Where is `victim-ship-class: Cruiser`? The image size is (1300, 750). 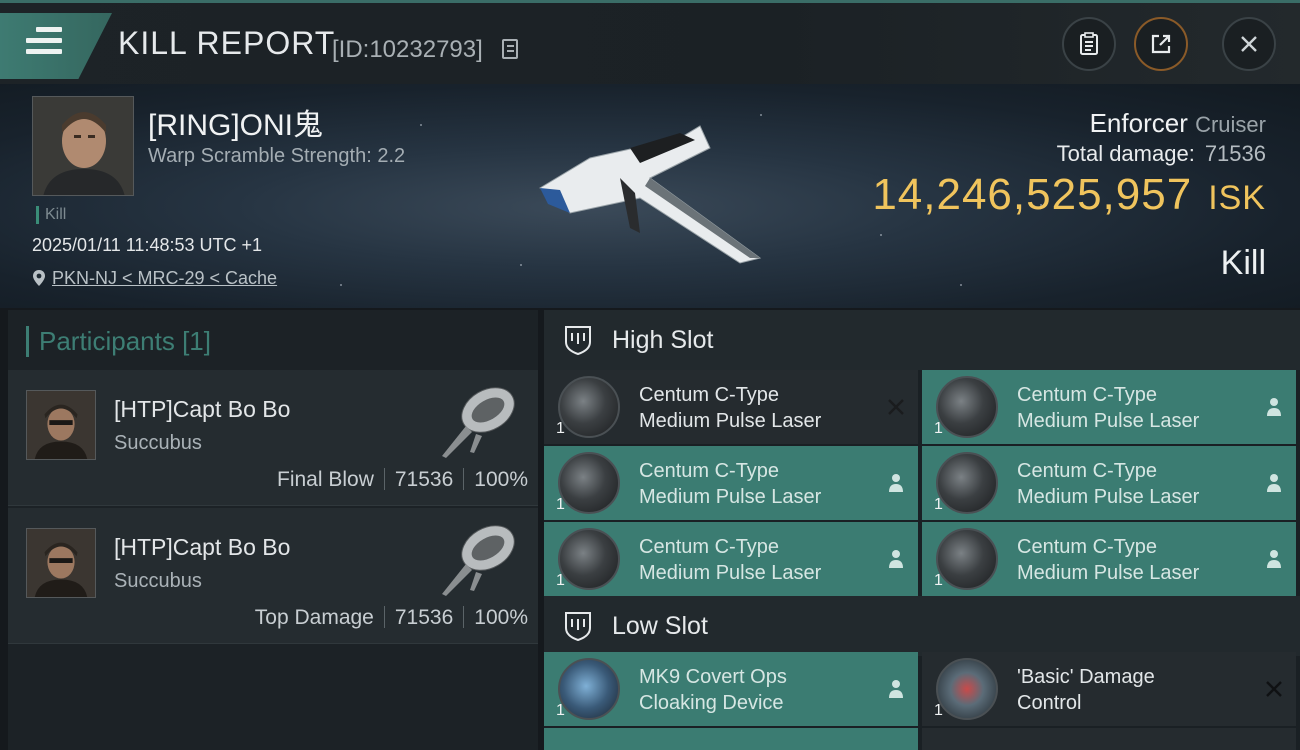
victim-ship-class: Cruiser is located at coordinates (1230, 124).